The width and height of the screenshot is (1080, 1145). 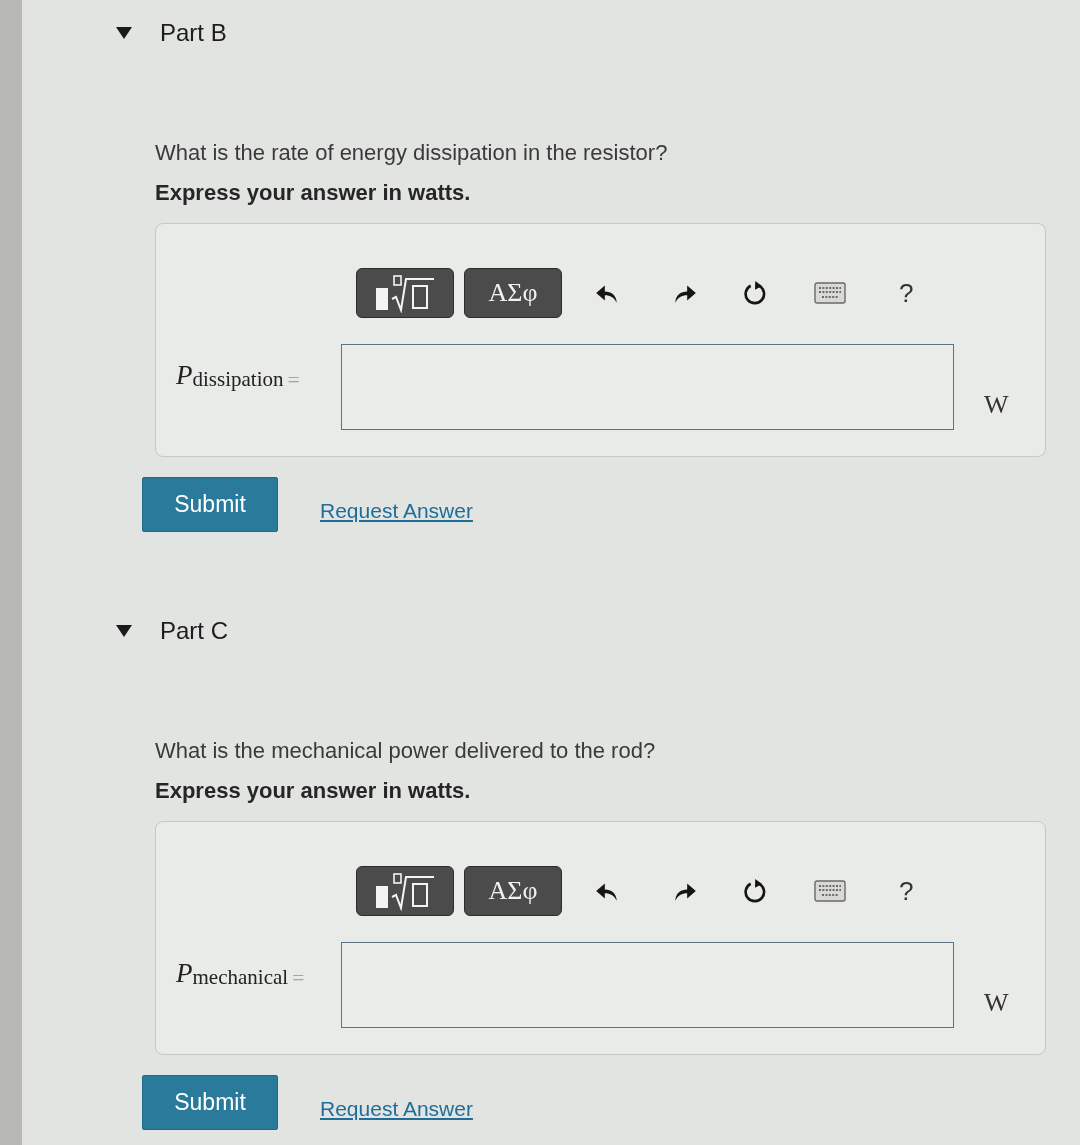 I want to click on part-title: Part B, so click(x=193, y=33).